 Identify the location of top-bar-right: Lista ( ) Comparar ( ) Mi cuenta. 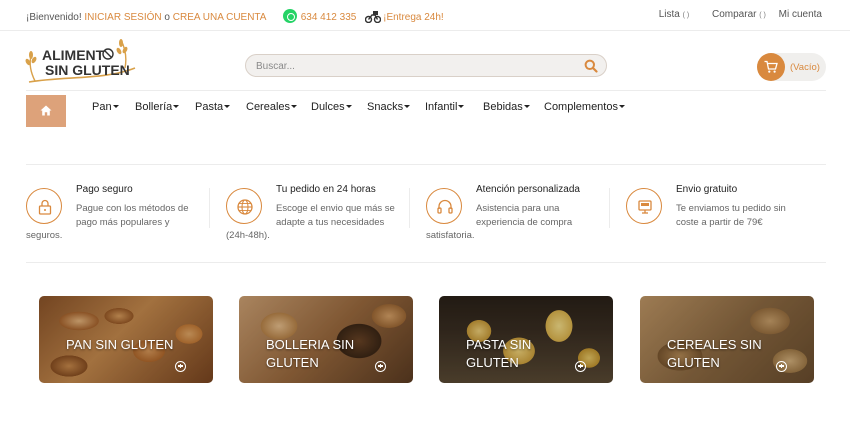
(730, 14).